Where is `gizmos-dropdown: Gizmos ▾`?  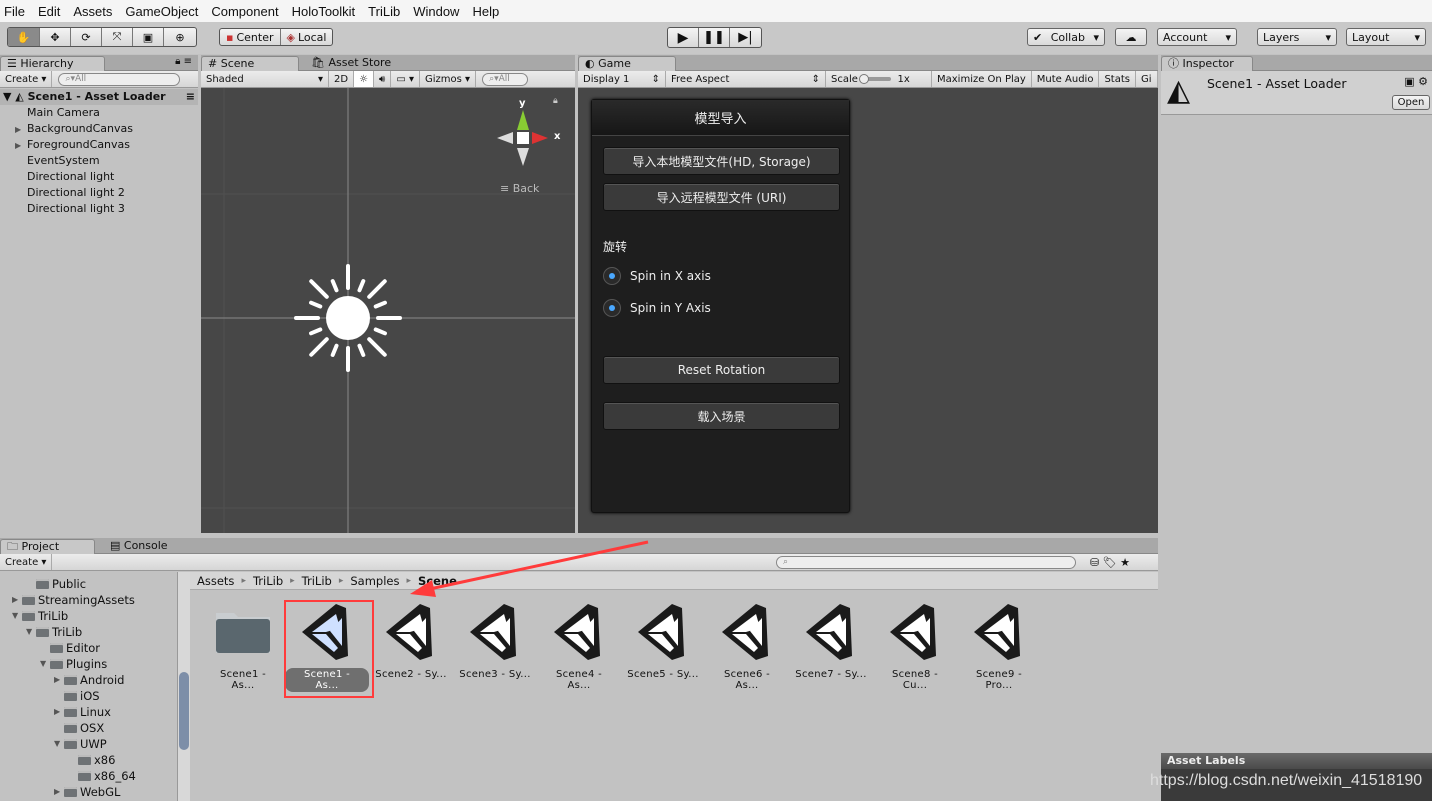 gizmos-dropdown: Gizmos ▾ is located at coordinates (448, 79).